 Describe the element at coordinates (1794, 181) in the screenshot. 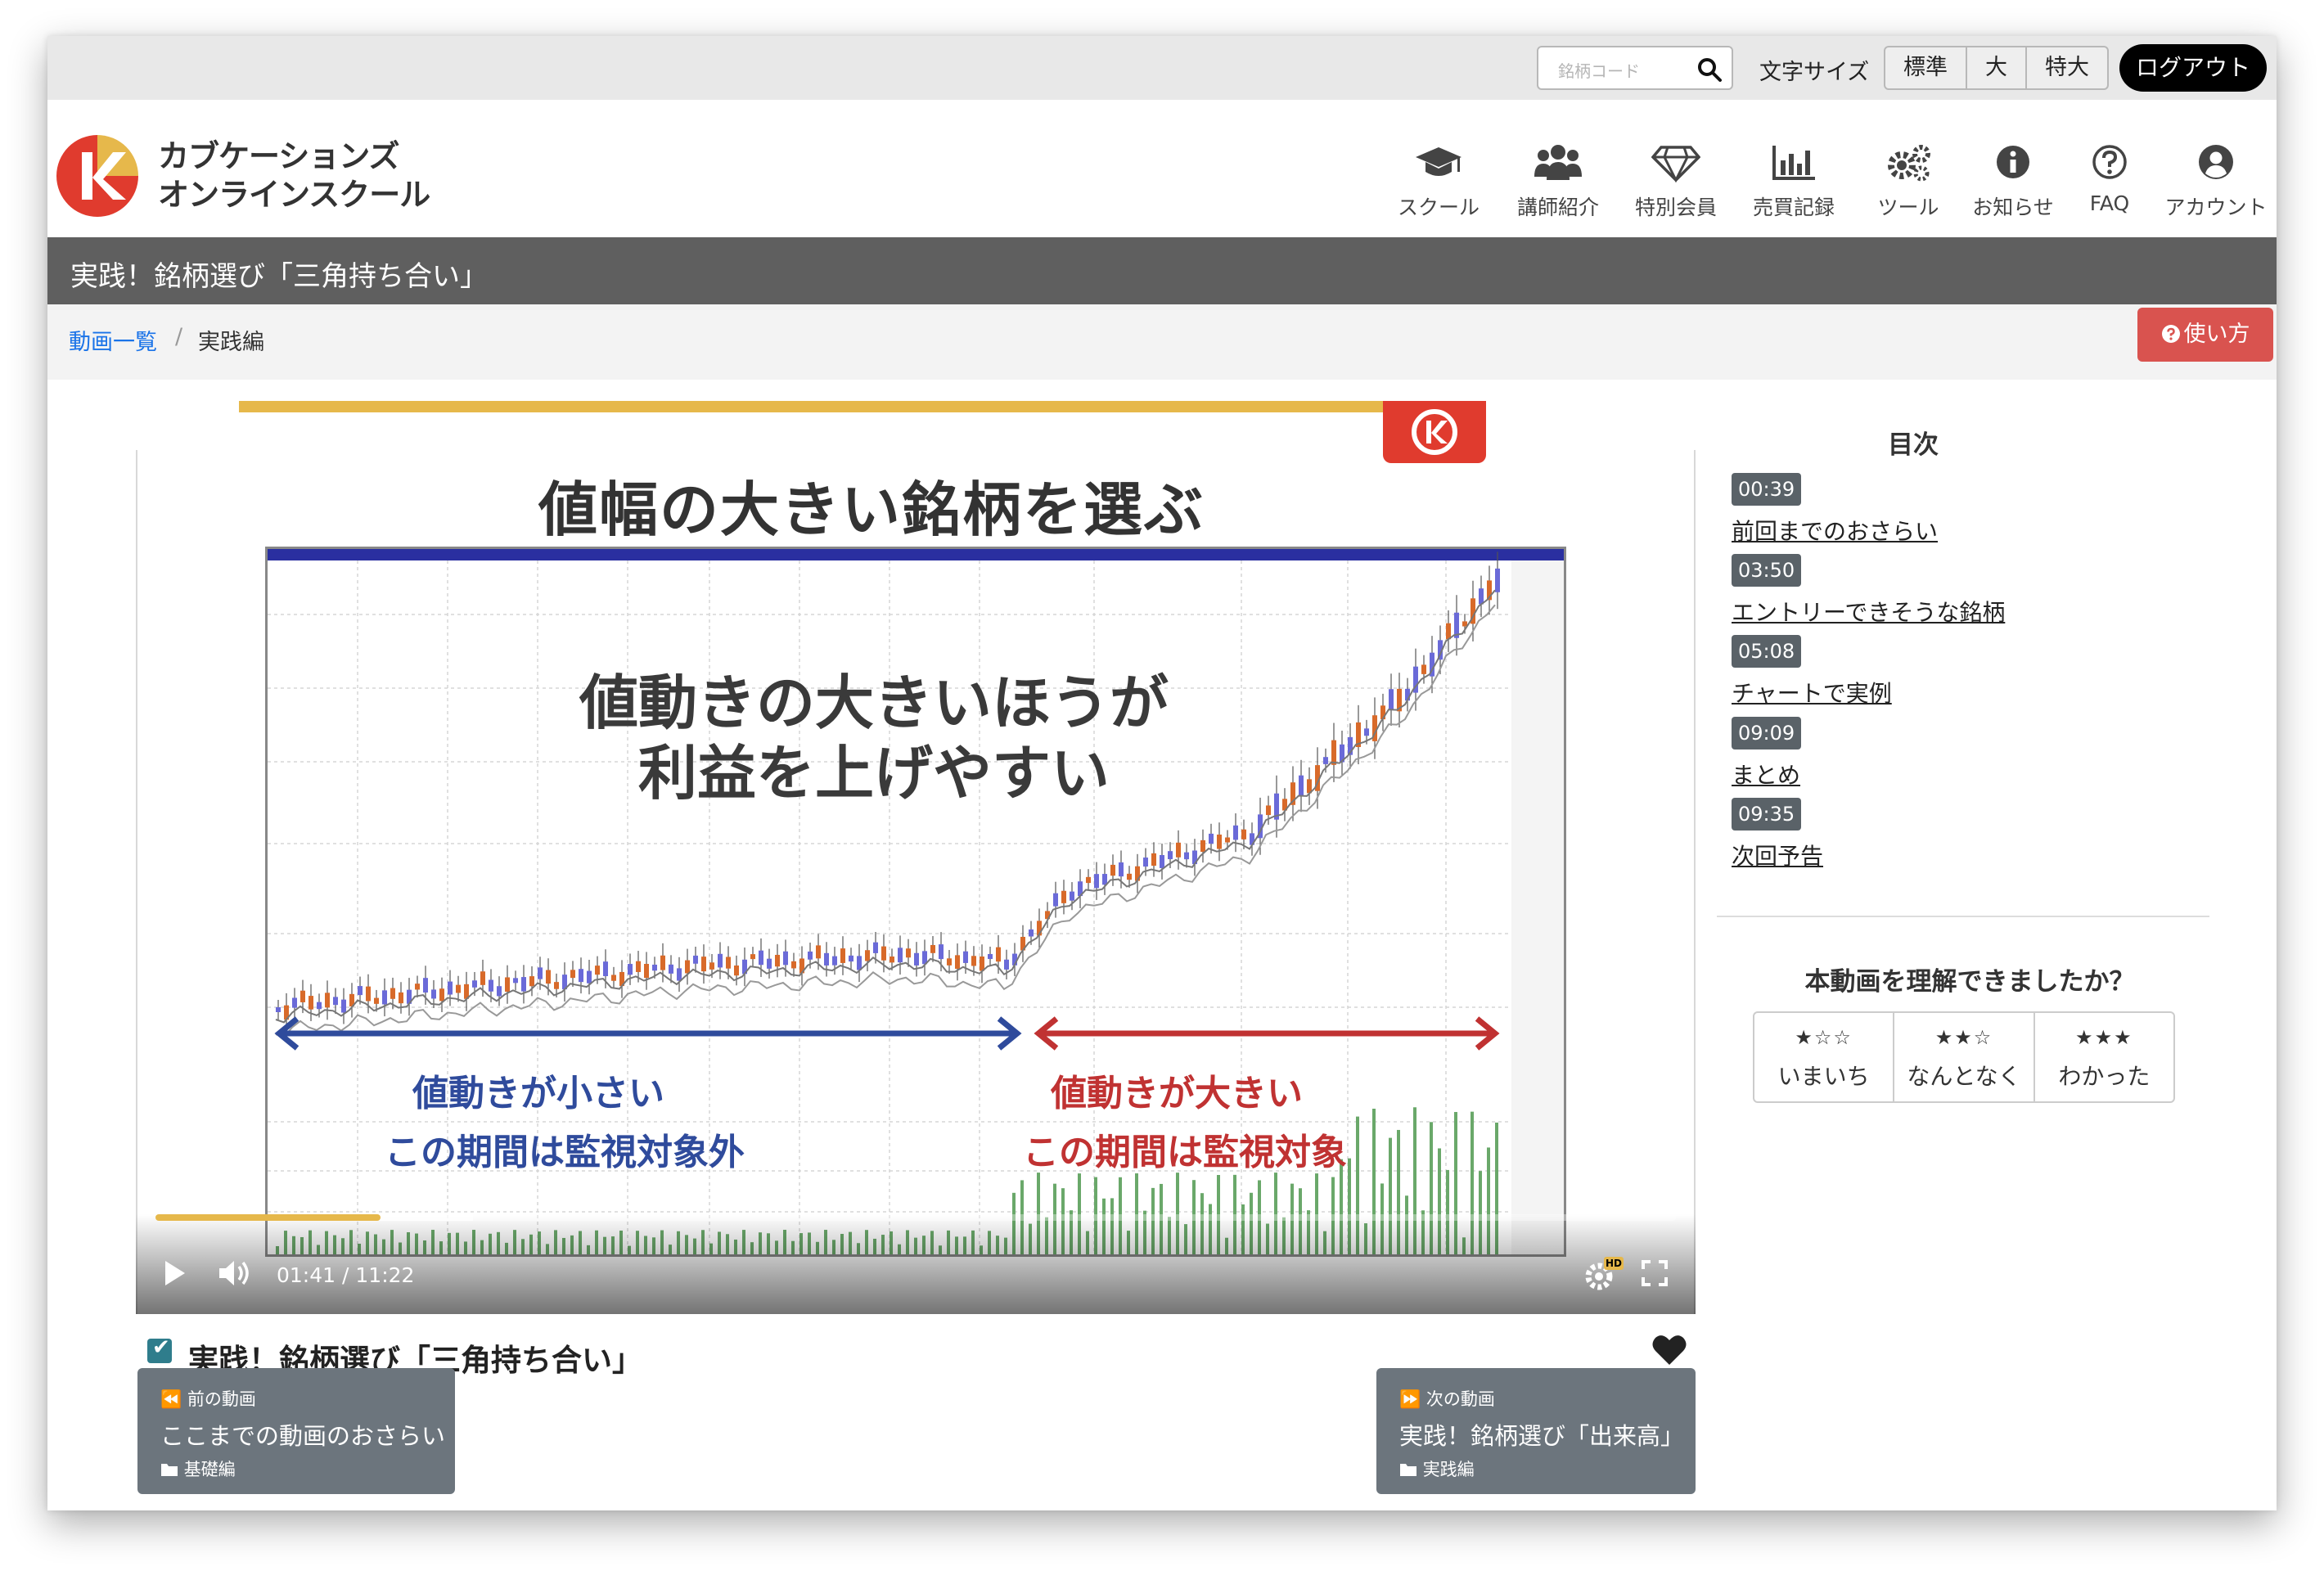

I see `nav-trade-log: 売買記録` at that location.